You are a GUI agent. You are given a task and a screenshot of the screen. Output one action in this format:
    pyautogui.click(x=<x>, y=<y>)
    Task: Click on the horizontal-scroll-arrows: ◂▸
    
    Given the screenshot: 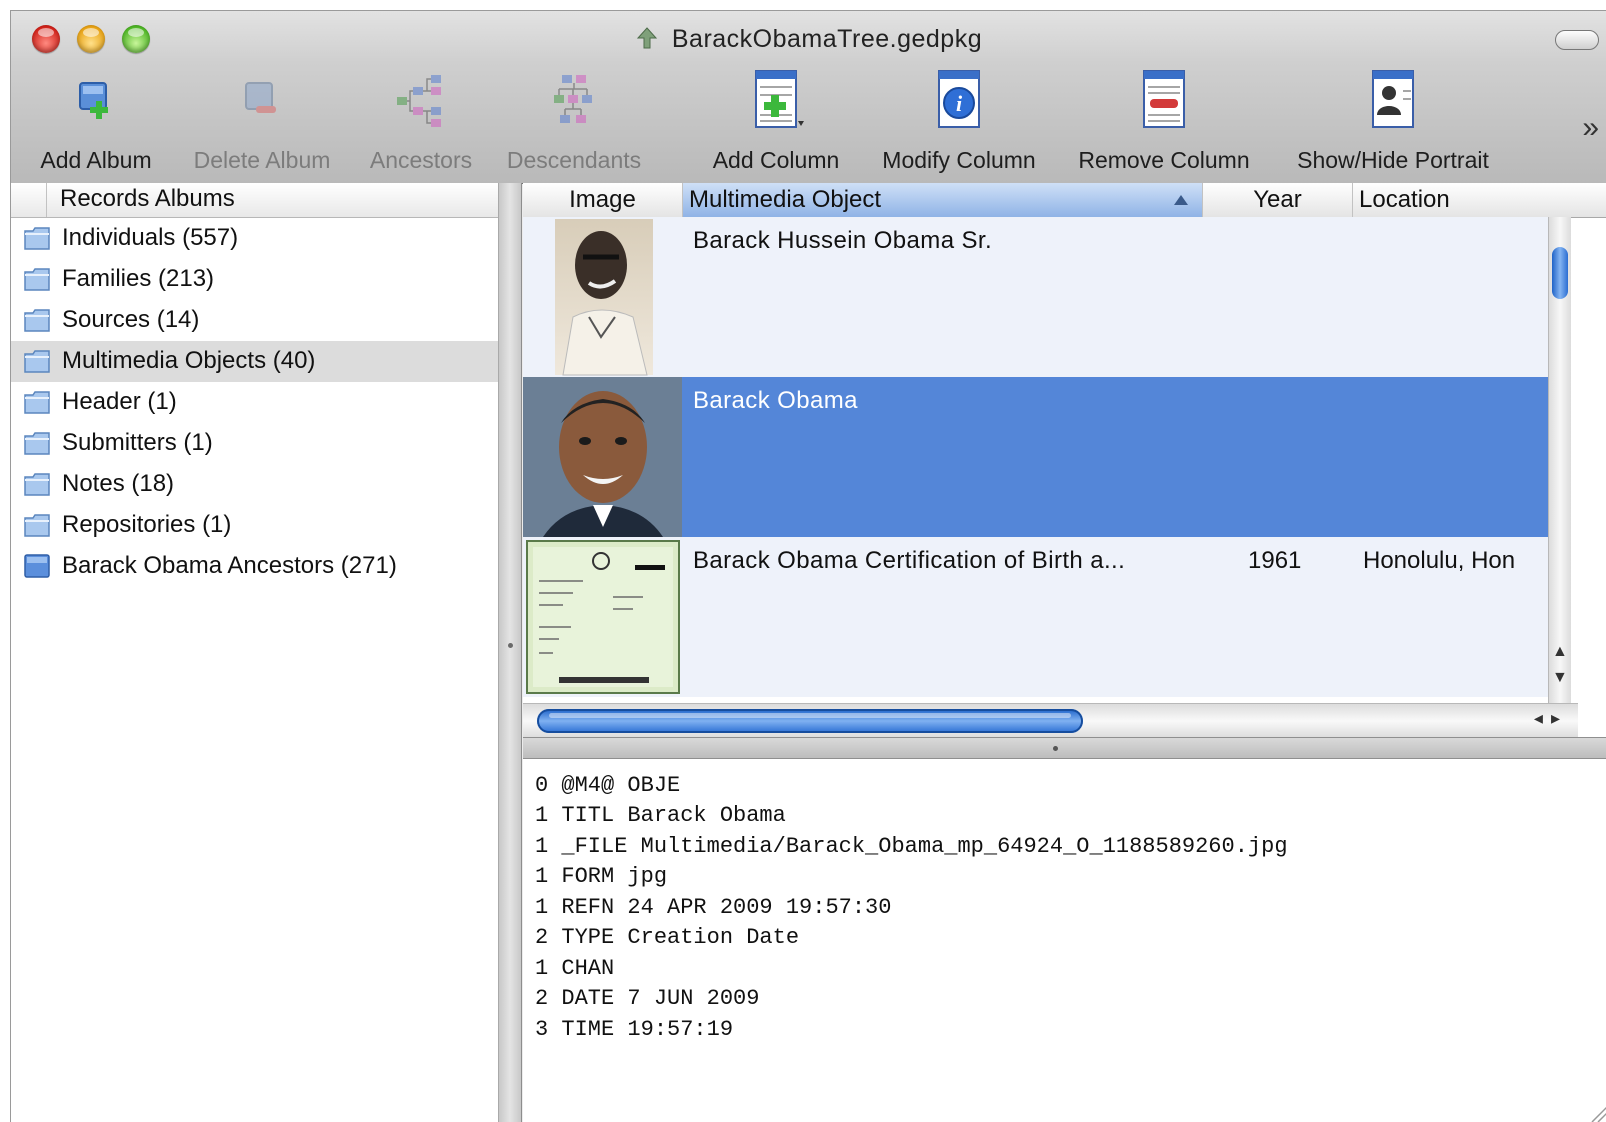 What is the action you would take?
    pyautogui.click(x=1551, y=718)
    